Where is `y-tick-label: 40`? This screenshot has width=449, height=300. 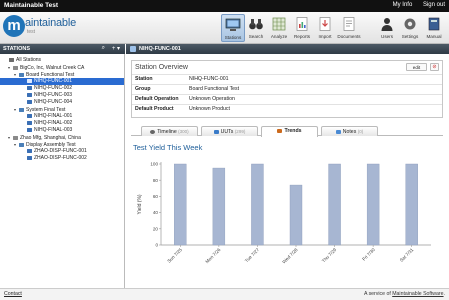
y-tick-label: 40 is located at coordinates (156, 212).